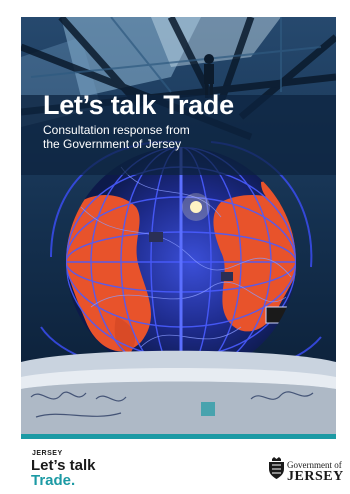 The image size is (350, 494). What do you see at coordinates (315, 476) in the screenshot?
I see `jersey-label: JERSEY` at bounding box center [315, 476].